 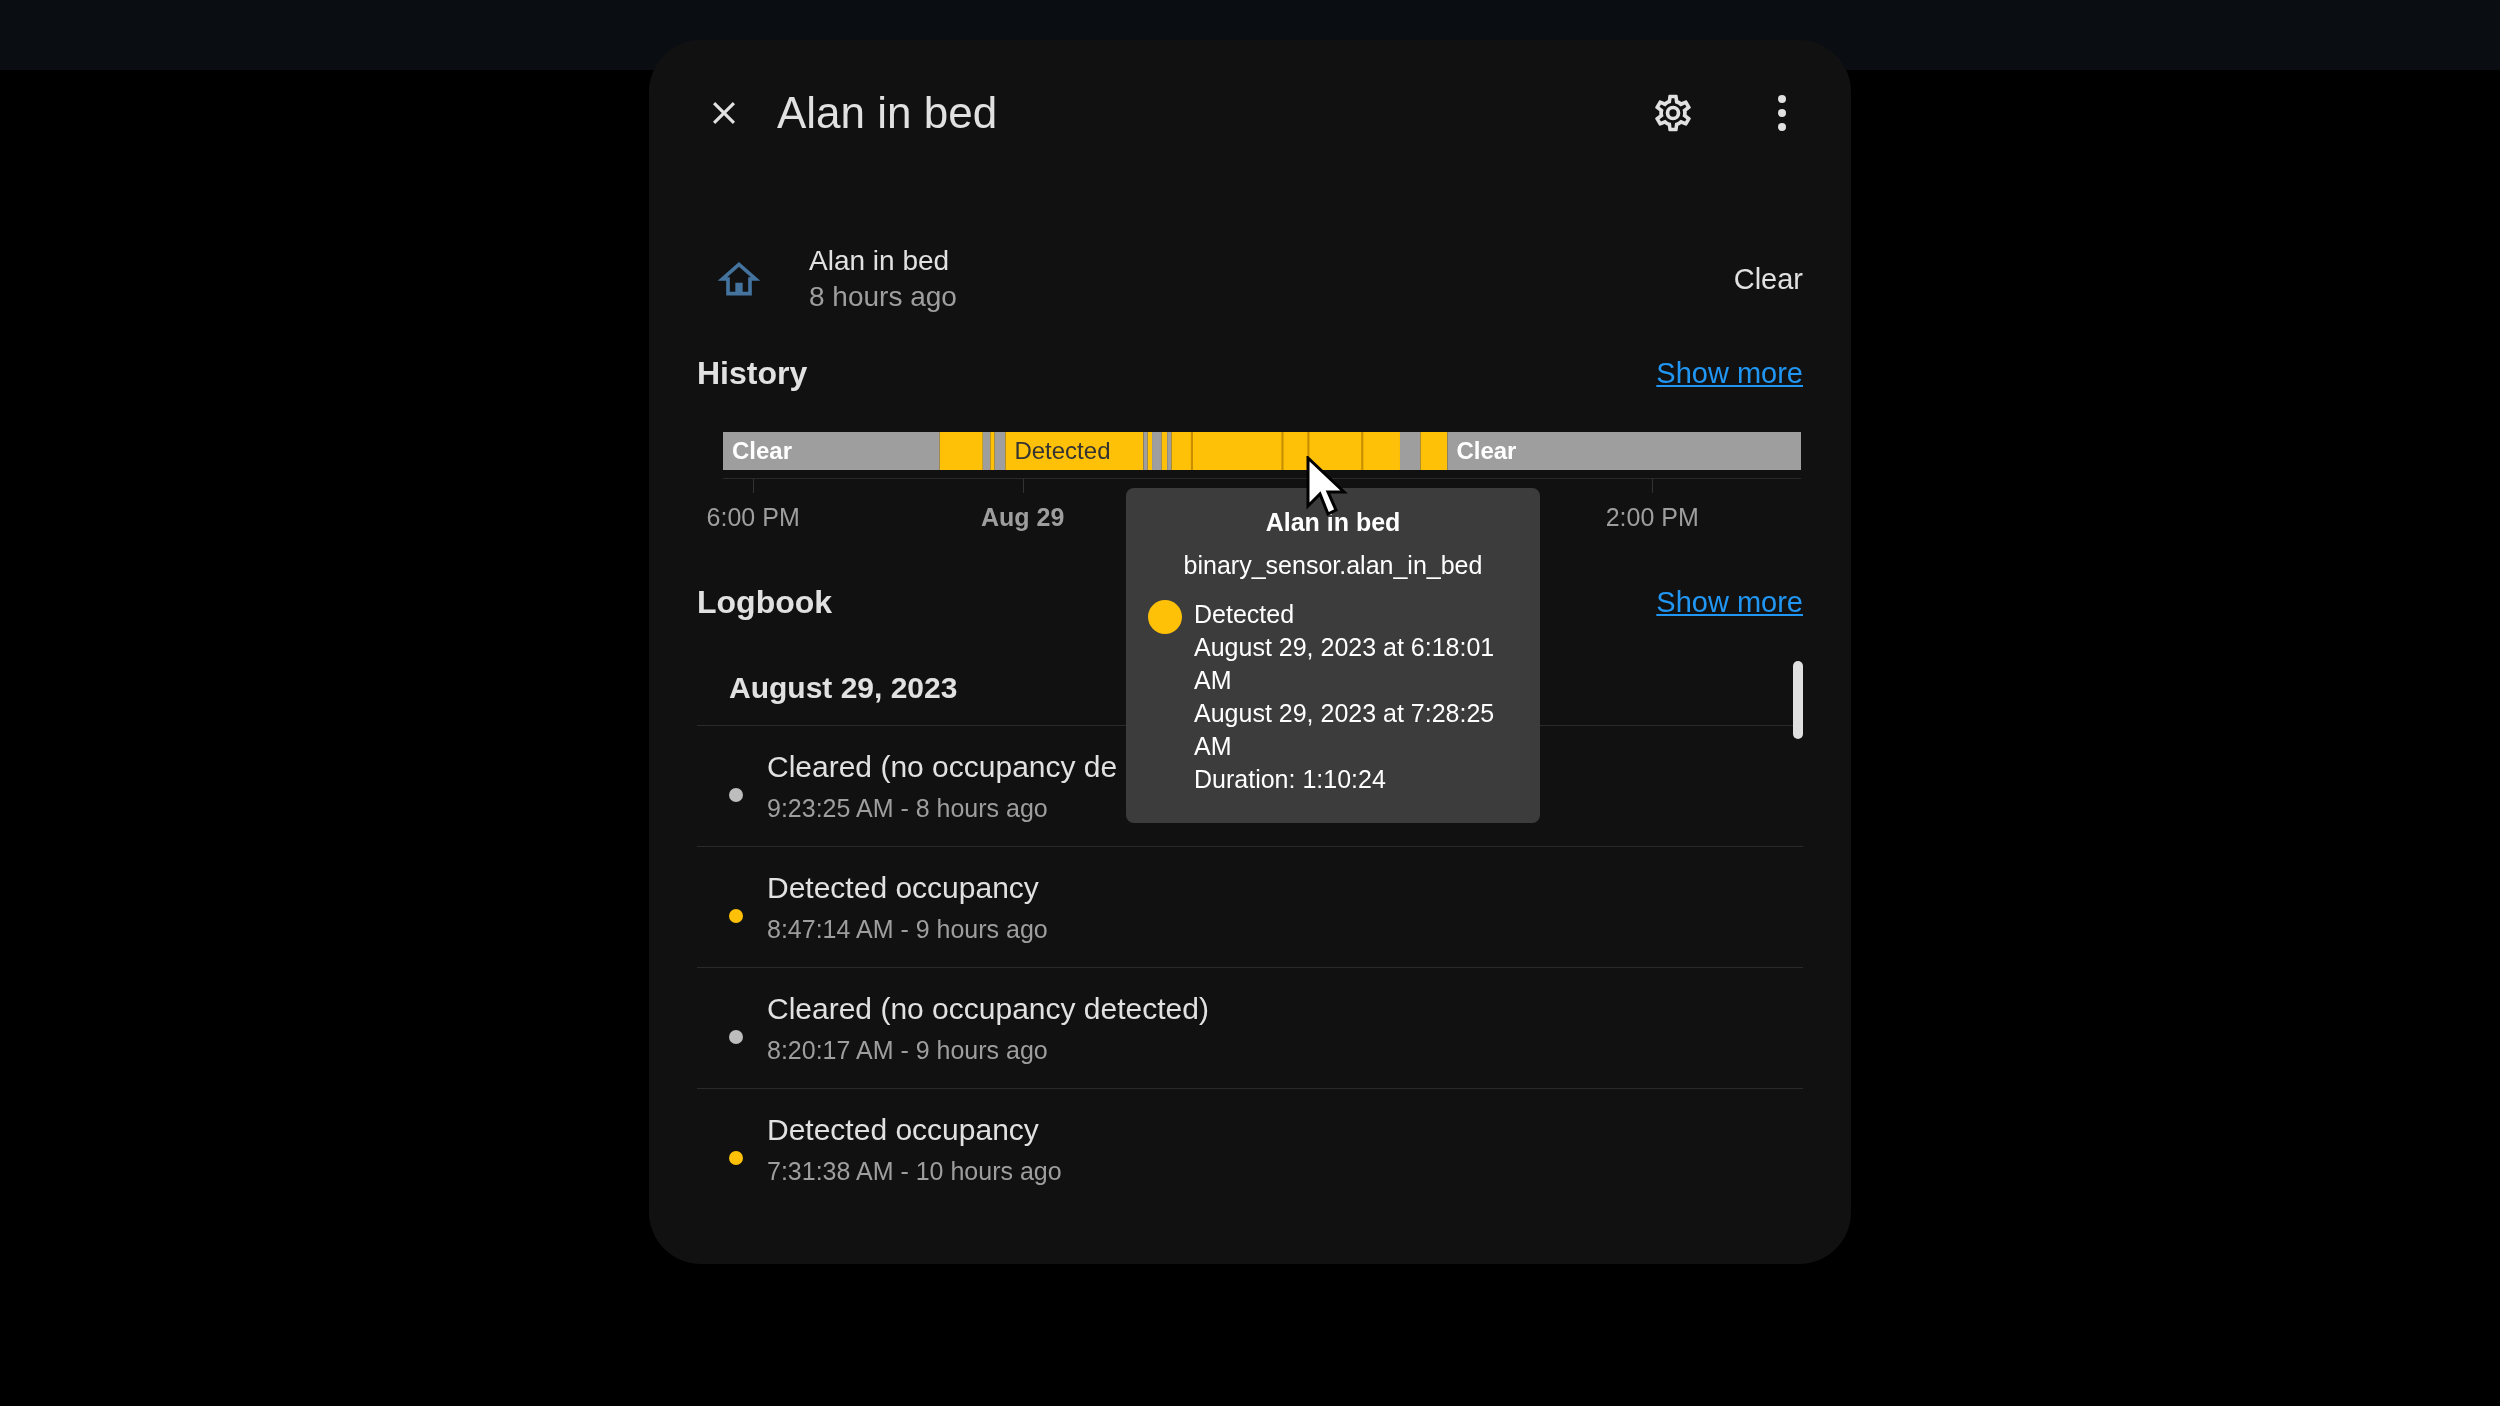 What do you see at coordinates (883, 297) in the screenshot?
I see `last-changed-text: 8 hours ago` at bounding box center [883, 297].